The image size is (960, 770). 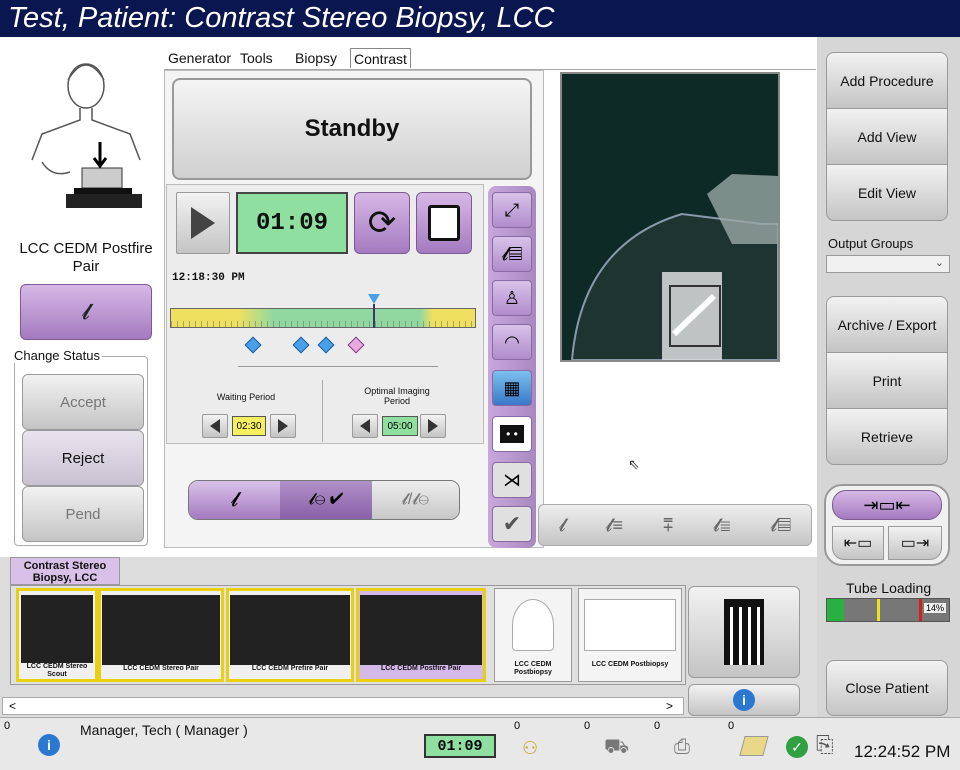 I want to click on reject-button: Reject, so click(x=83, y=458).